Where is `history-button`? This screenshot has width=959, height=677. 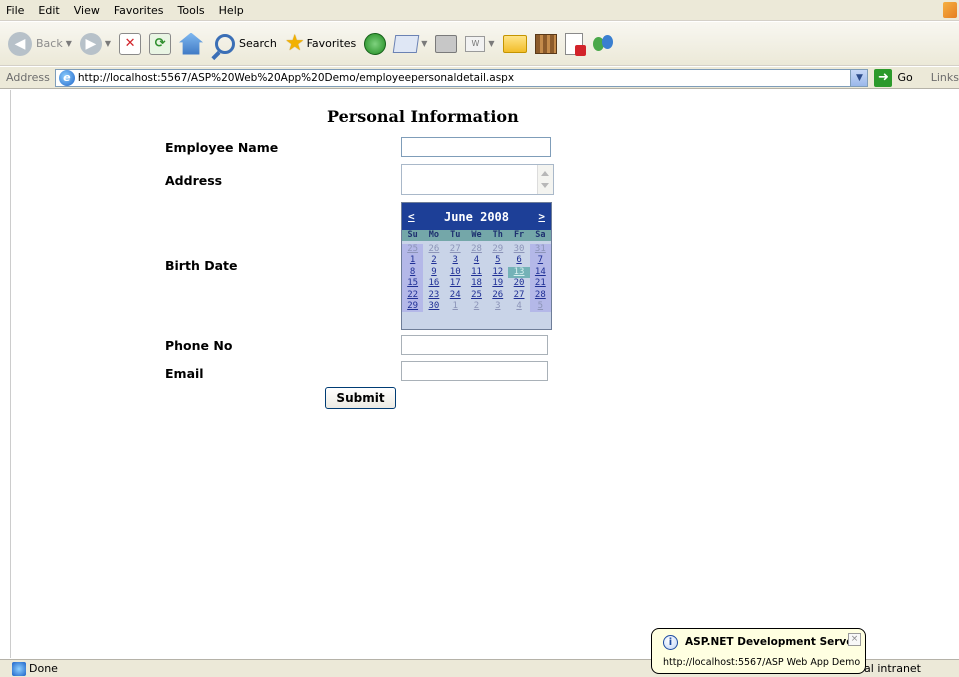 history-button is located at coordinates (375, 43).